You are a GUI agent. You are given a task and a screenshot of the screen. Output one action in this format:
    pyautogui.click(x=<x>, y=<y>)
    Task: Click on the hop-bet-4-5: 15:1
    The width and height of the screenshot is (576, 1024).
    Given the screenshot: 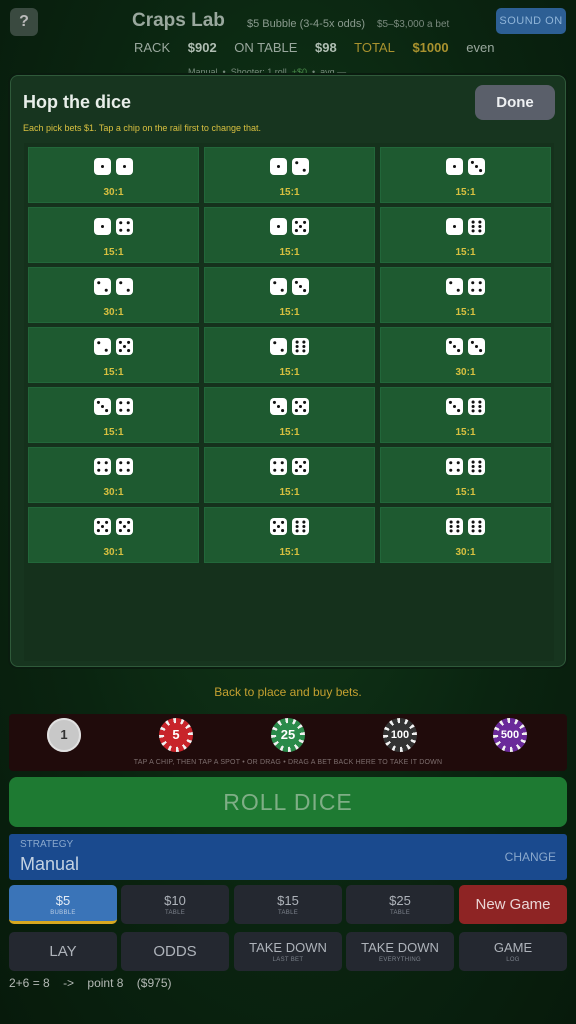 What is the action you would take?
    pyautogui.click(x=289, y=475)
    